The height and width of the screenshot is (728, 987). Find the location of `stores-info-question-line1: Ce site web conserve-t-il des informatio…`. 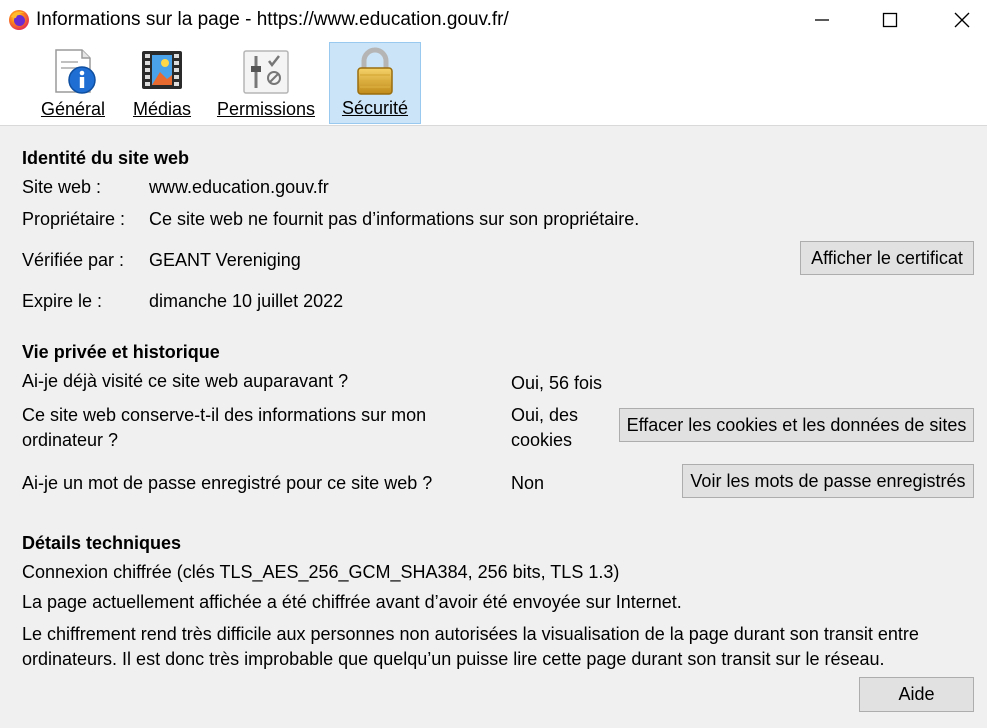

stores-info-question-line1: Ce site web conserve-t-il des informatio… is located at coordinates (224, 415).